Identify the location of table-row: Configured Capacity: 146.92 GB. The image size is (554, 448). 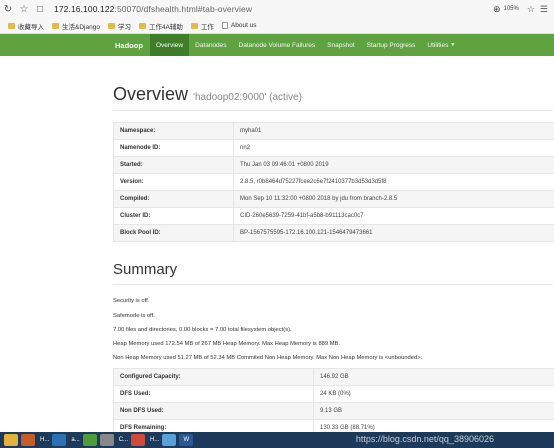
(333, 377).